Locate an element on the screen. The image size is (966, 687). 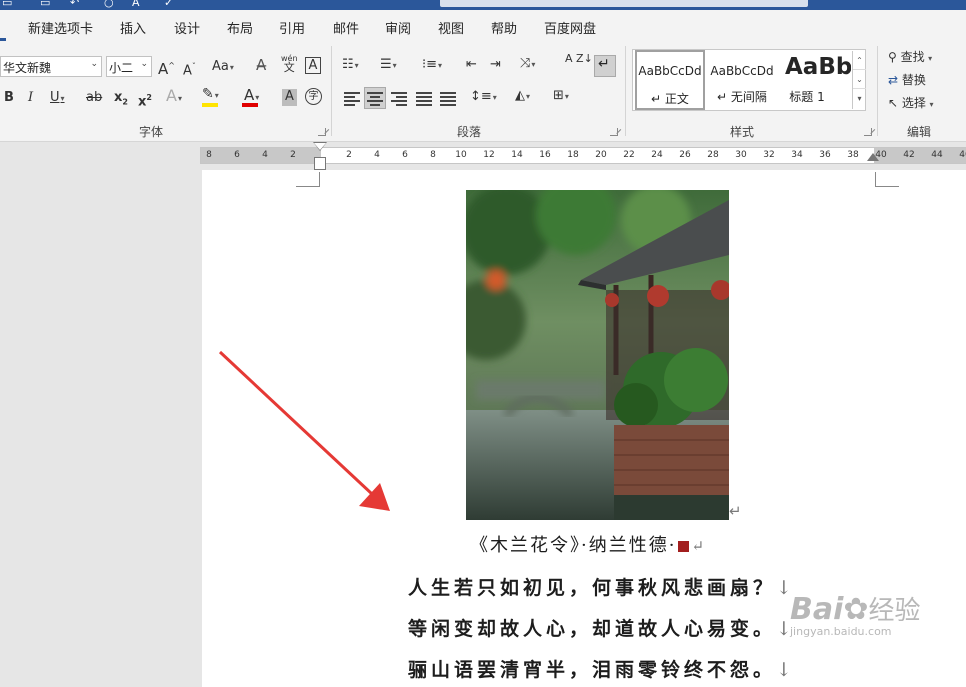
grow-font-label: A is located at coordinates (163, 69).